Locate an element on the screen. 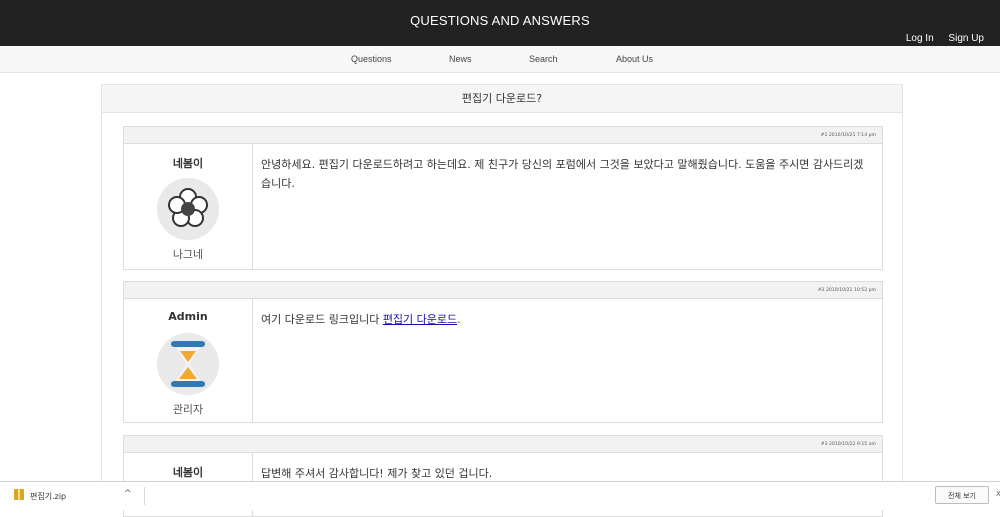 This screenshot has width=1000, height=517. chevron-up-icon: ^ is located at coordinates (128, 494).